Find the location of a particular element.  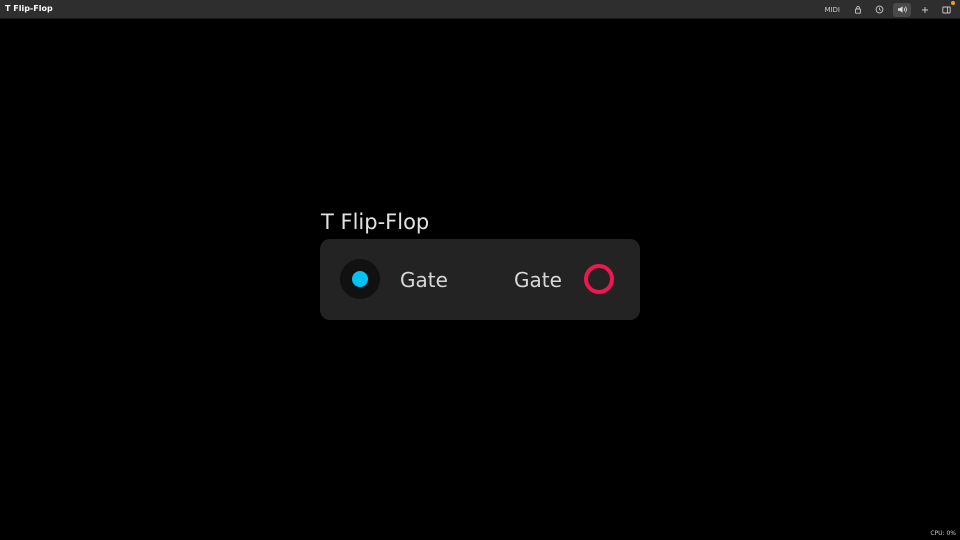

speaker-icon is located at coordinates (902, 9).